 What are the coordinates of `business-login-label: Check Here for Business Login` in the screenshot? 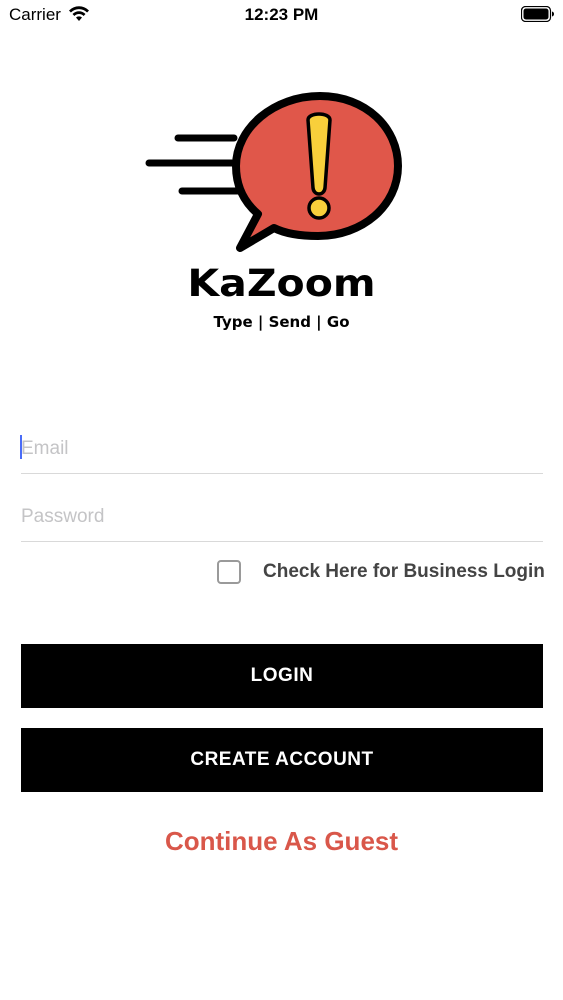 It's located at (404, 571).